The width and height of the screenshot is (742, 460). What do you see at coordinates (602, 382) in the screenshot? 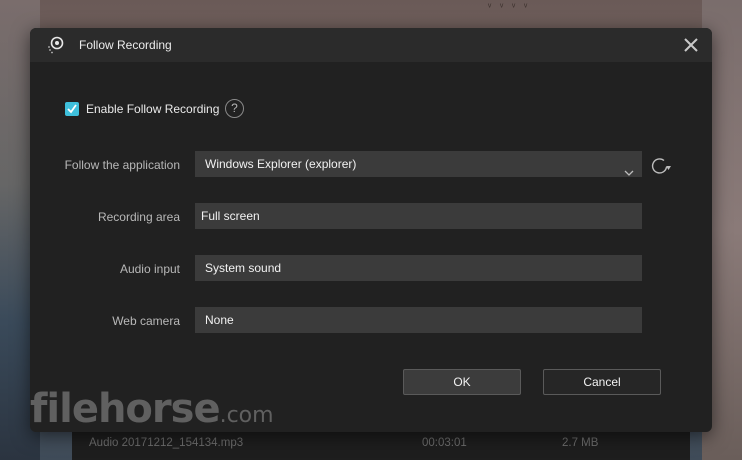
I see `cancel-button: Cancel` at bounding box center [602, 382].